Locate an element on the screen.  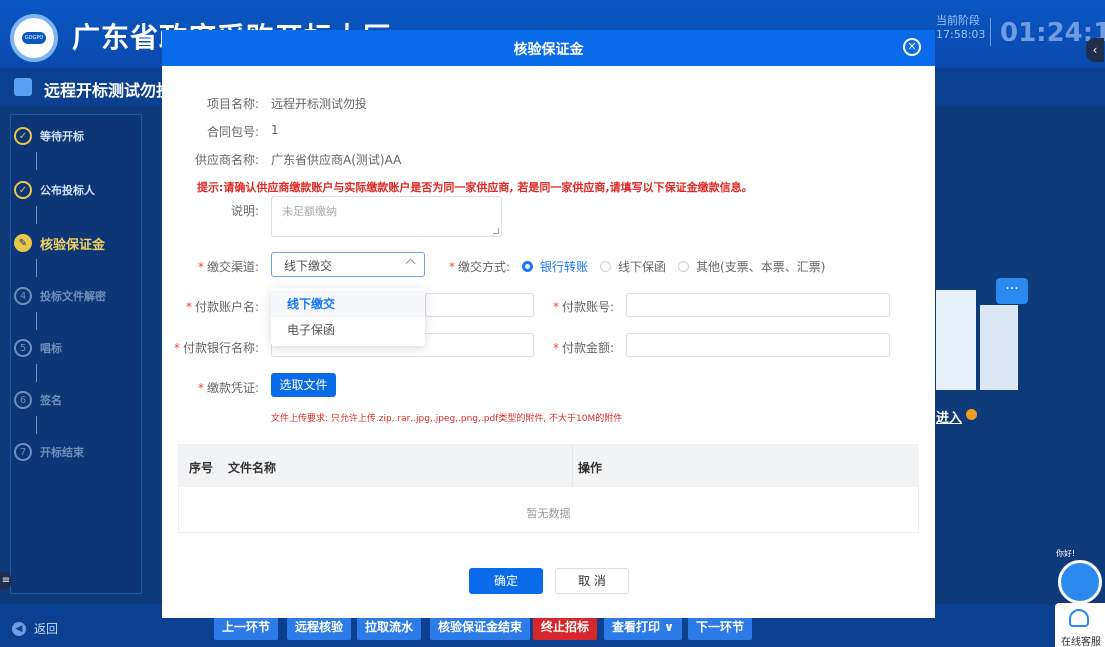
edit-icon: ✎ is located at coordinates (23, 243).